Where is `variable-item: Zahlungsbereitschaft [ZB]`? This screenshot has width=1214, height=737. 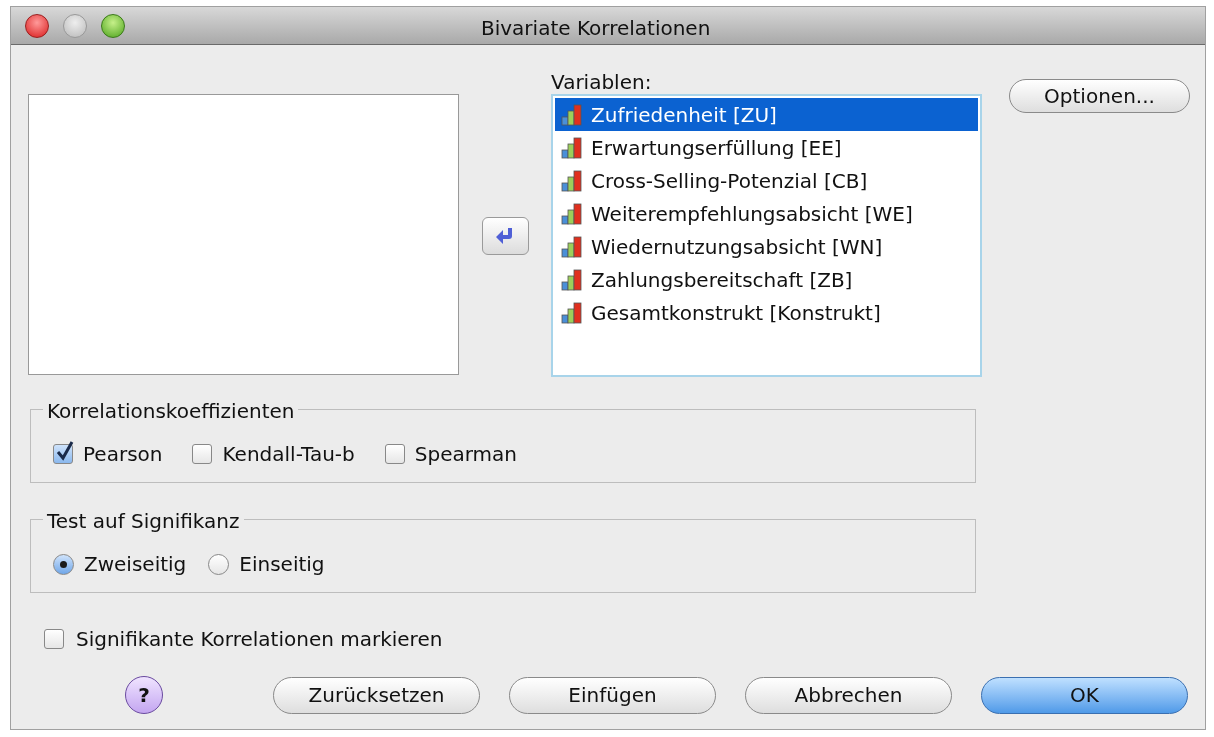
variable-item: Zahlungsbereitschaft [ZB] is located at coordinates (766, 279).